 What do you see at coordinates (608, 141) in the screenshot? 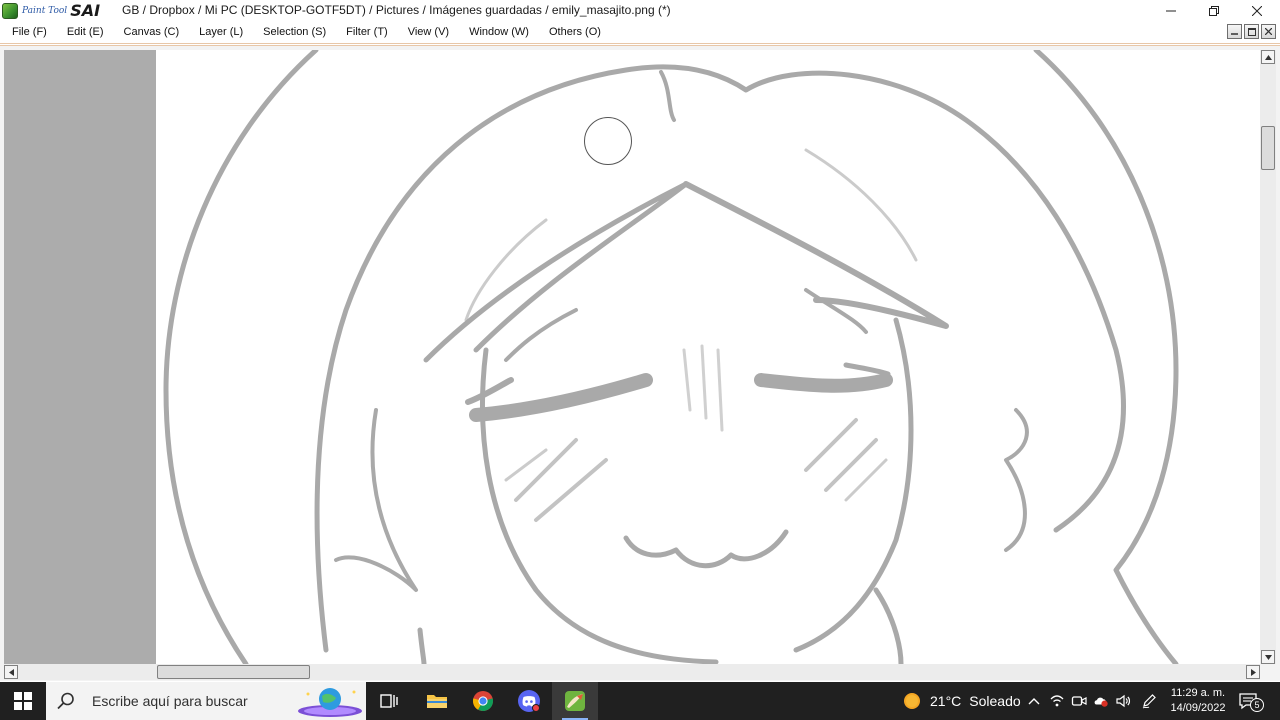
I see `brush-cursor` at bounding box center [608, 141].